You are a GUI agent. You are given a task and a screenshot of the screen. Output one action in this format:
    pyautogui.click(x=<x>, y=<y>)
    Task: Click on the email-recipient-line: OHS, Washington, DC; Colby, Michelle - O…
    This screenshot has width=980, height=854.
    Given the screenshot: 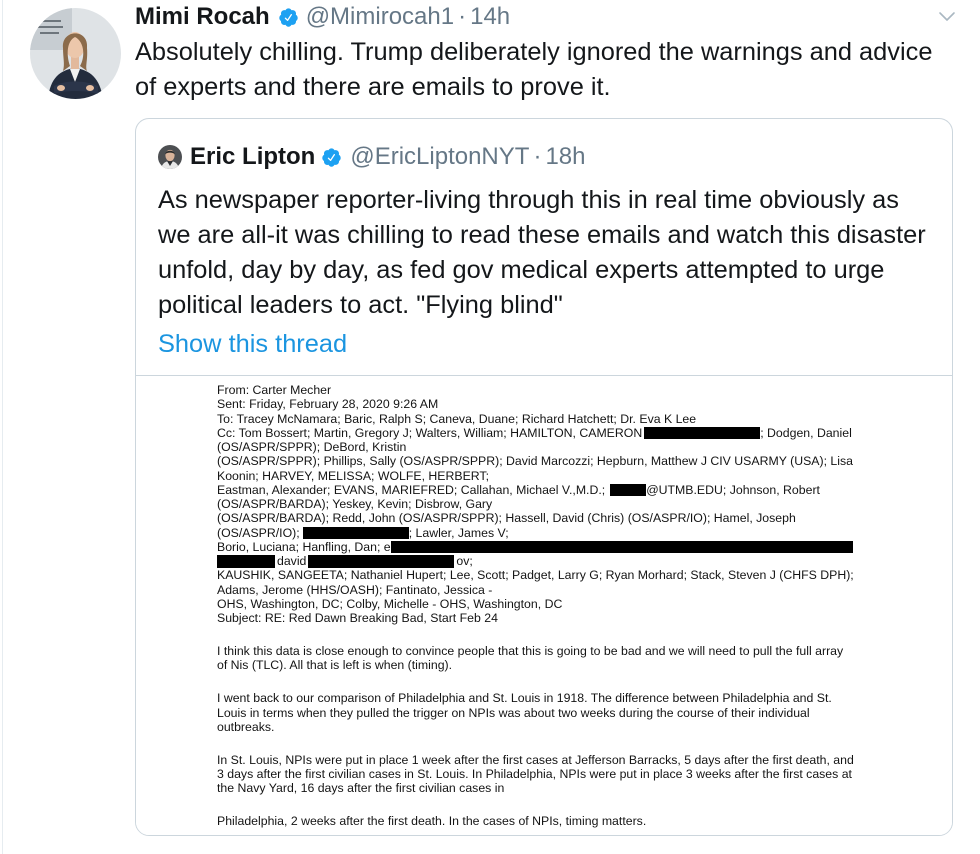 What is the action you would take?
    pyautogui.click(x=390, y=603)
    